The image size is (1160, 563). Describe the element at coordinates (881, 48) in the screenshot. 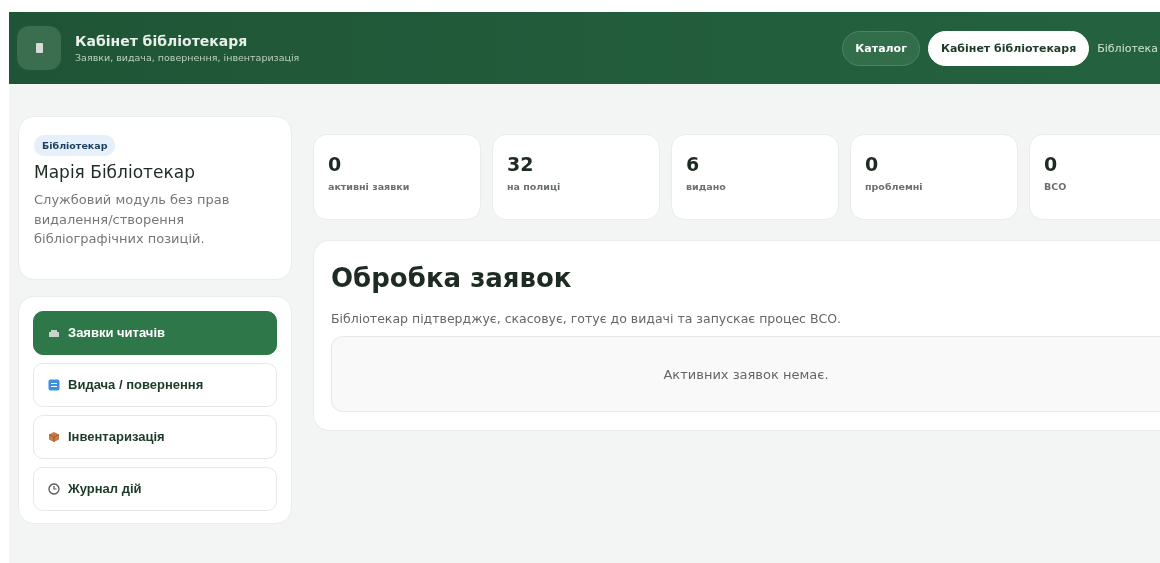

I see `nav-tab: Каталог` at that location.